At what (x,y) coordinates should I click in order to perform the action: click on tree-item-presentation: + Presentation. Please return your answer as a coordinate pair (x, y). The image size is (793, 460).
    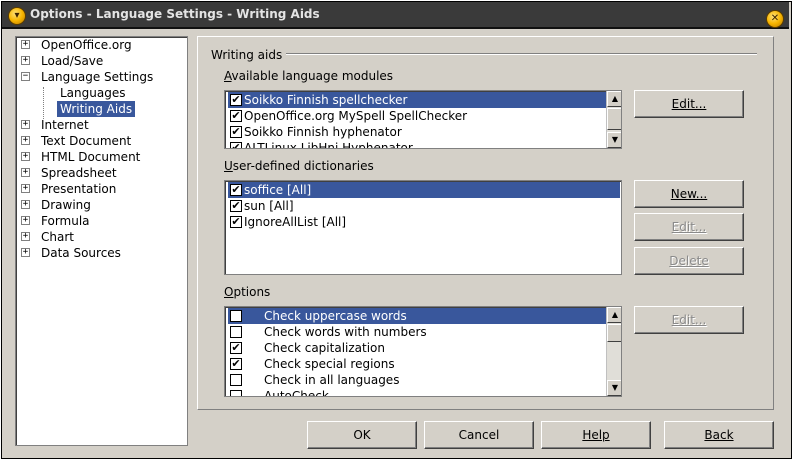
    Looking at the image, I should click on (101, 189).